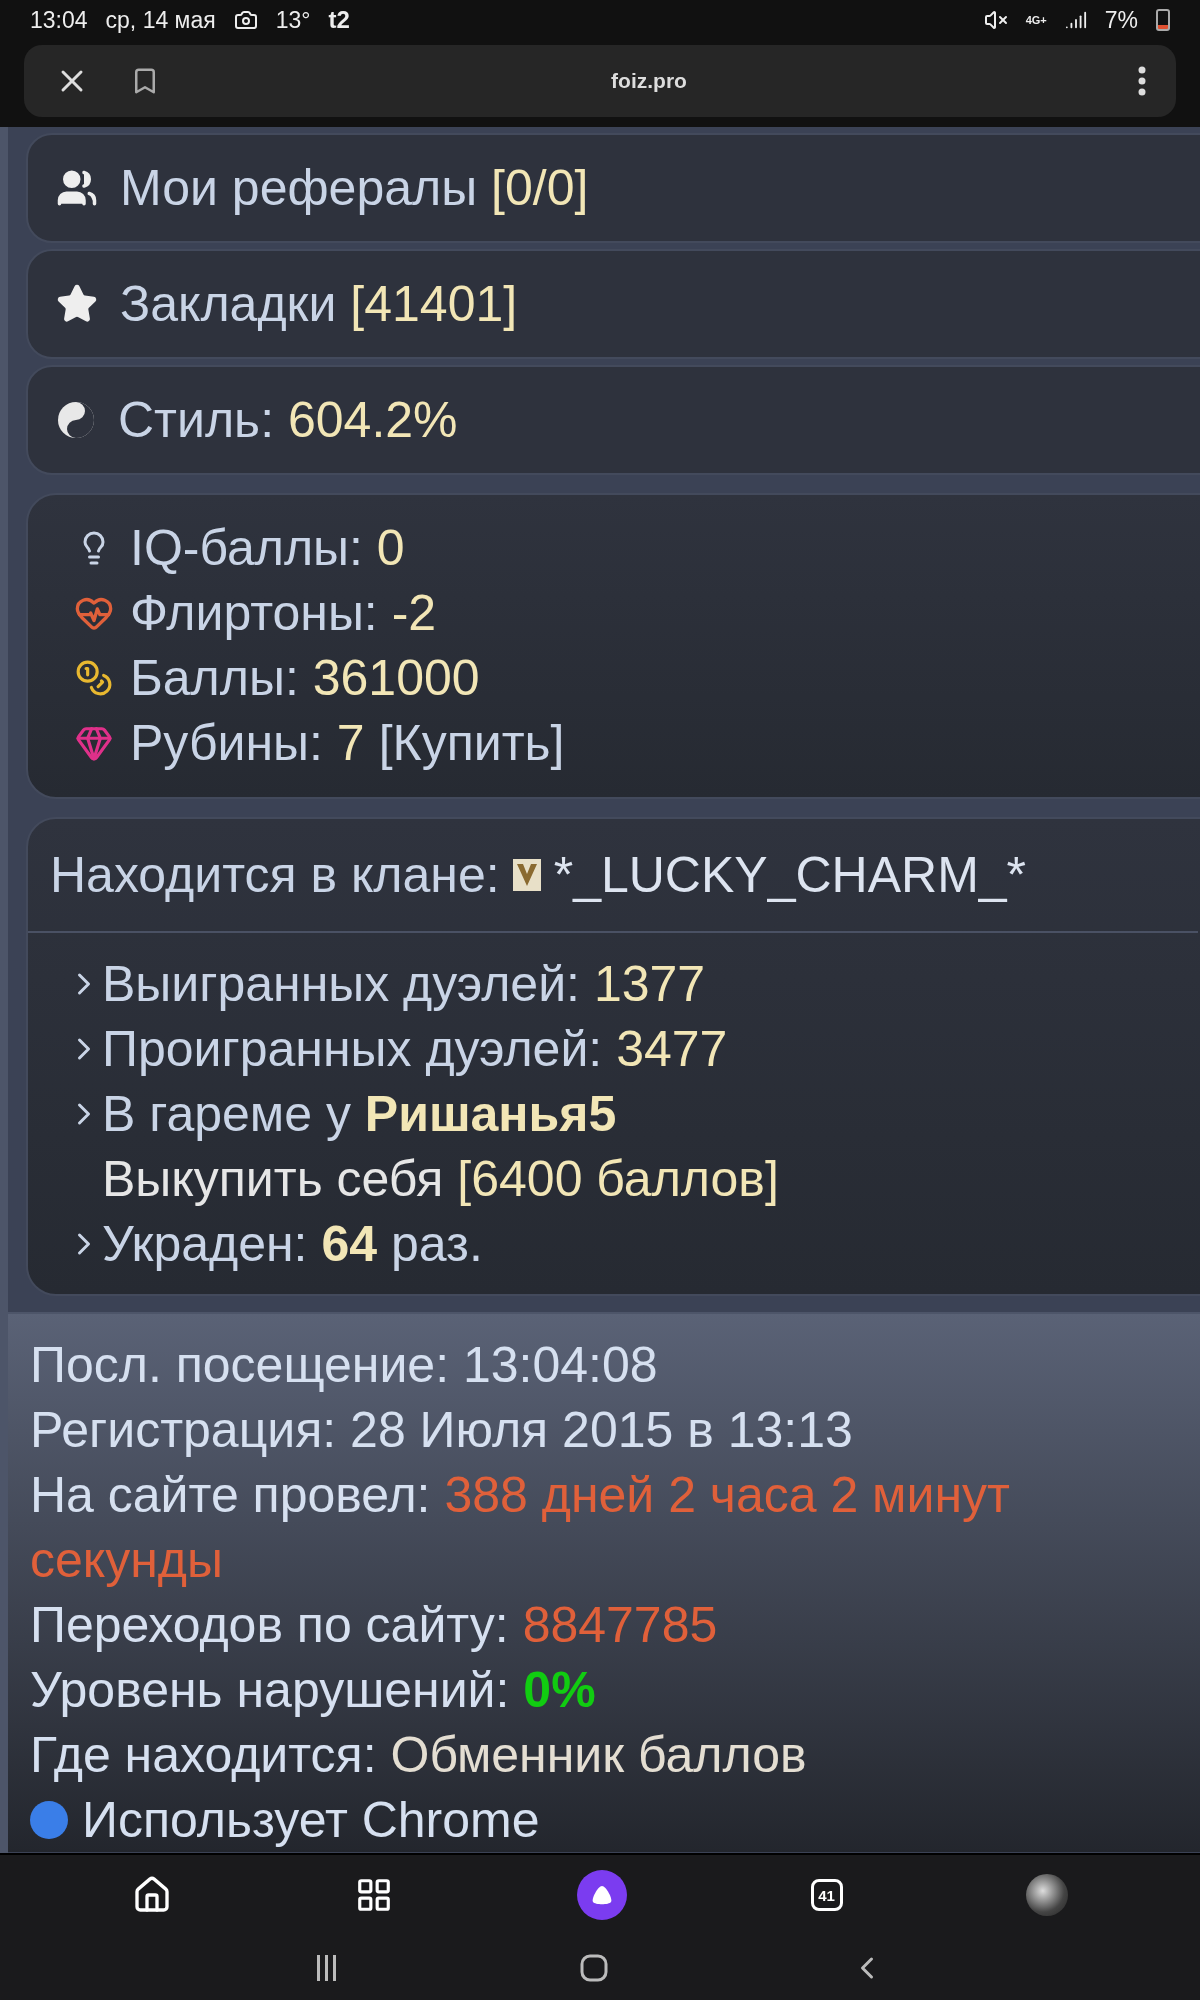 This screenshot has height=2000, width=1200. I want to click on menu-card-label: Мои рефералы [0/0], so click(354, 188).